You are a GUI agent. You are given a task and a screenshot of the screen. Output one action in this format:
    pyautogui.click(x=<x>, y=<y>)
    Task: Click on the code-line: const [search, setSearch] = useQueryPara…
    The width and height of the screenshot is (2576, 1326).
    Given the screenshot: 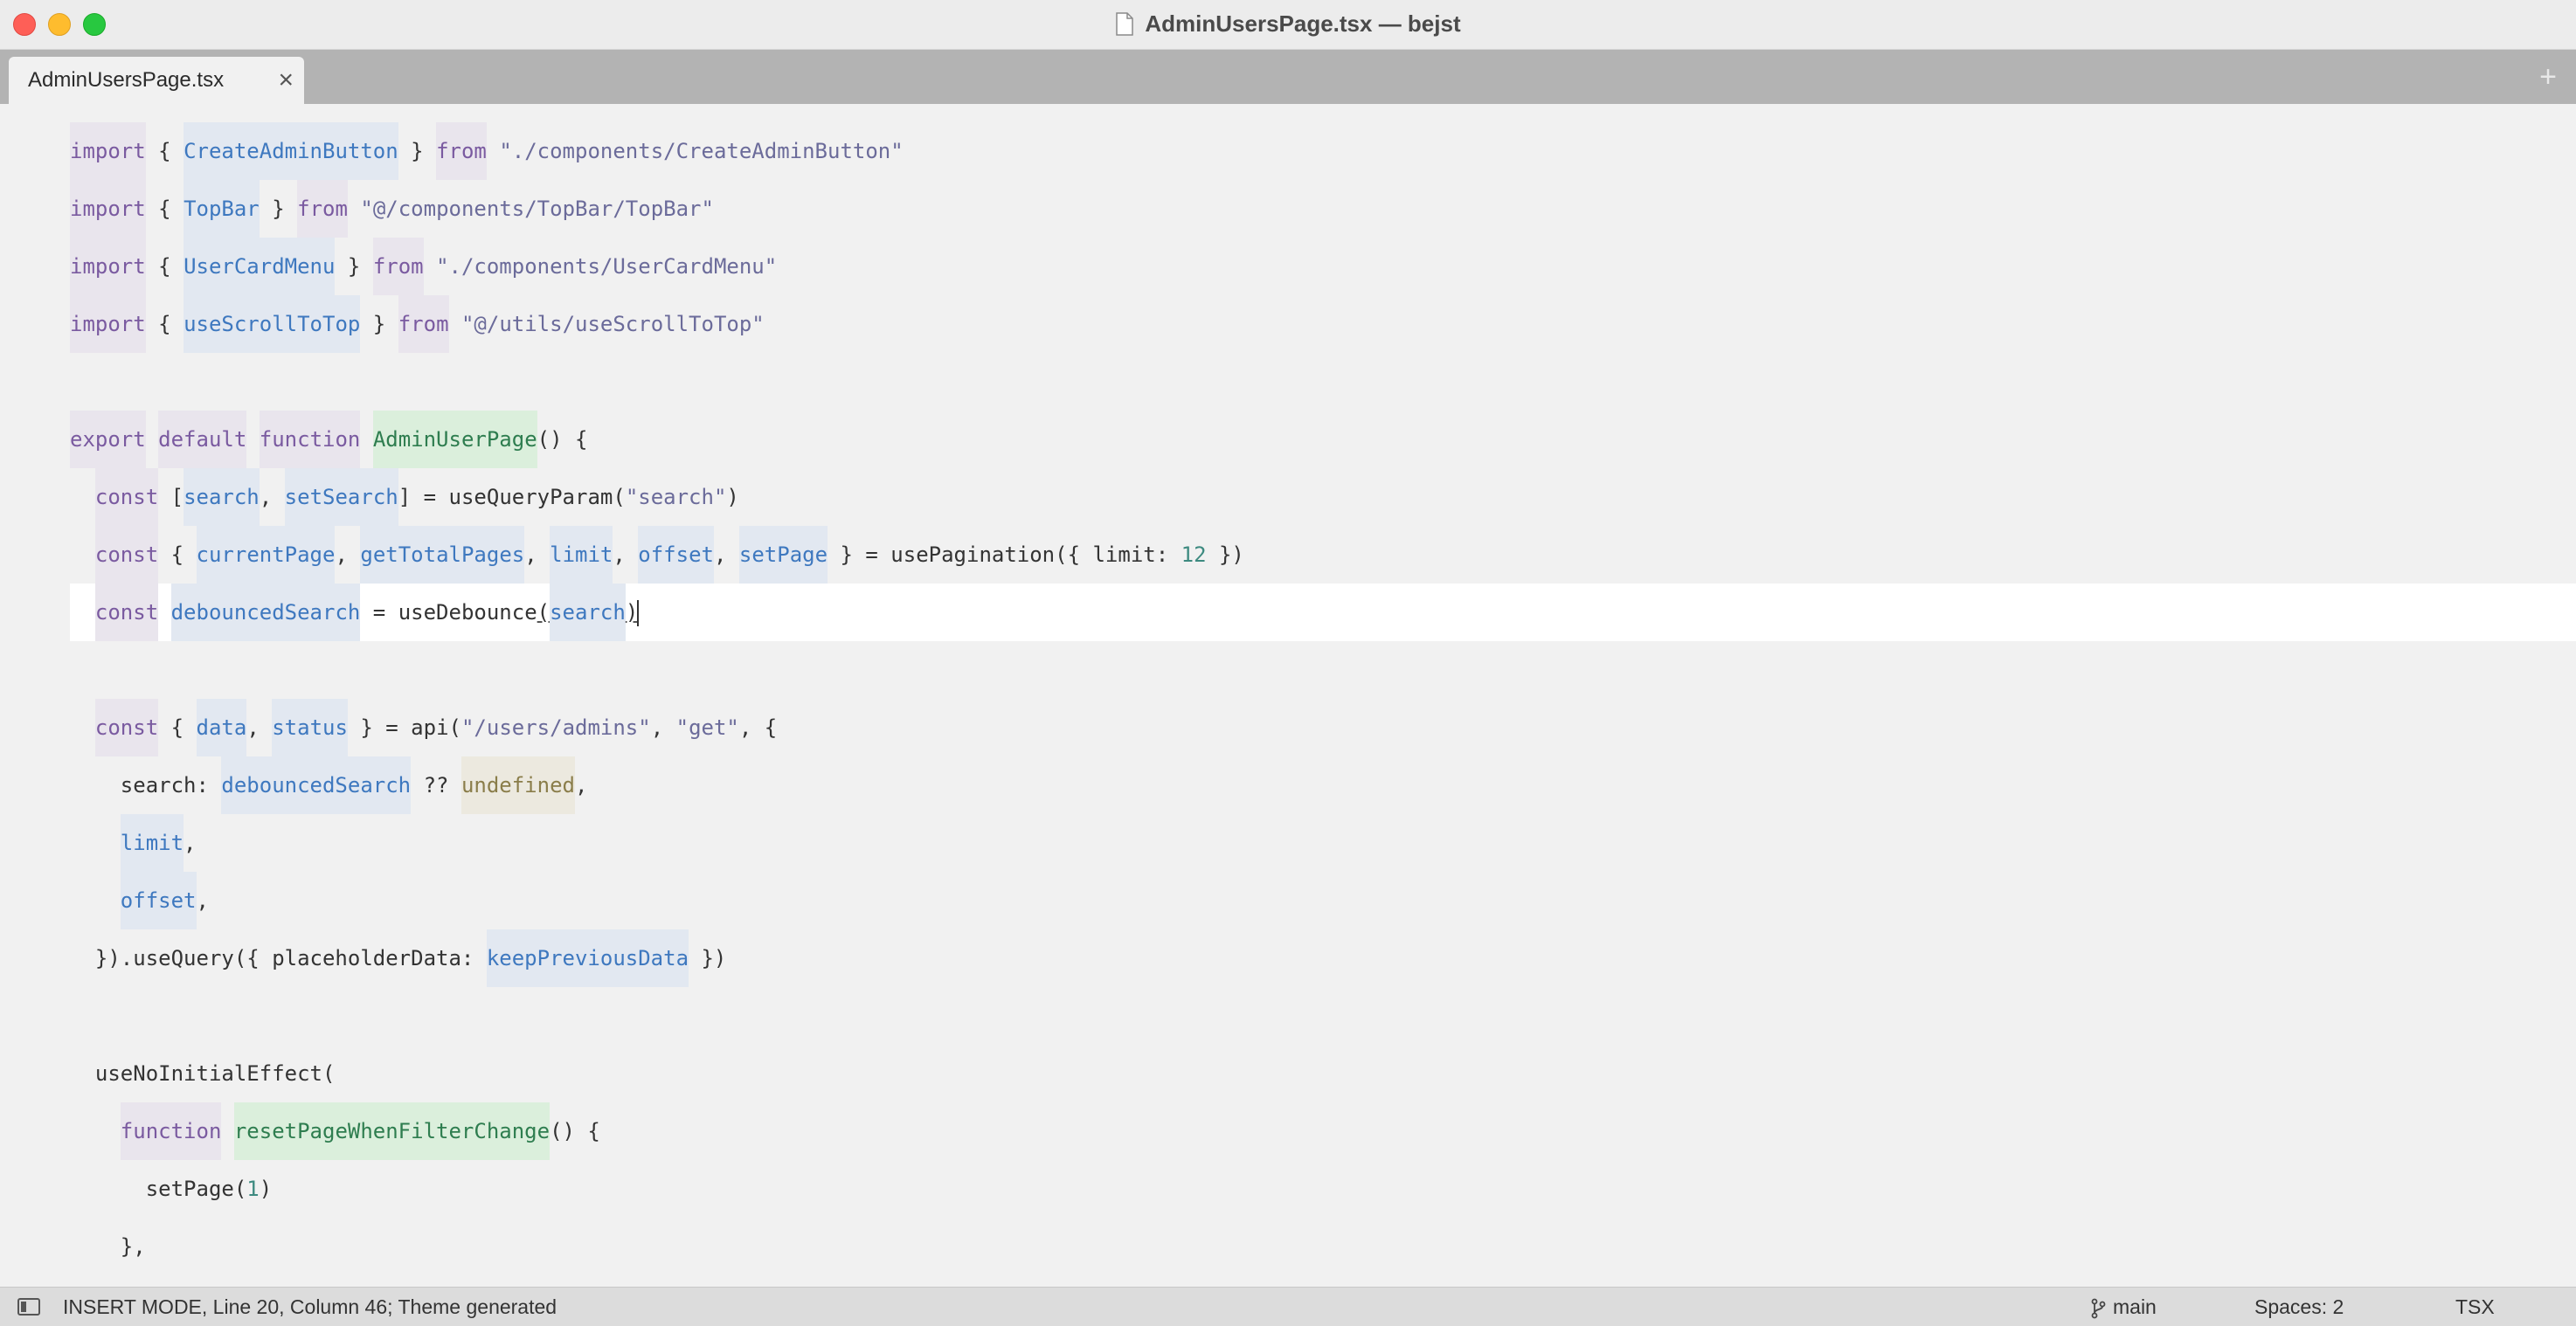 What is the action you would take?
    pyautogui.click(x=1323, y=497)
    